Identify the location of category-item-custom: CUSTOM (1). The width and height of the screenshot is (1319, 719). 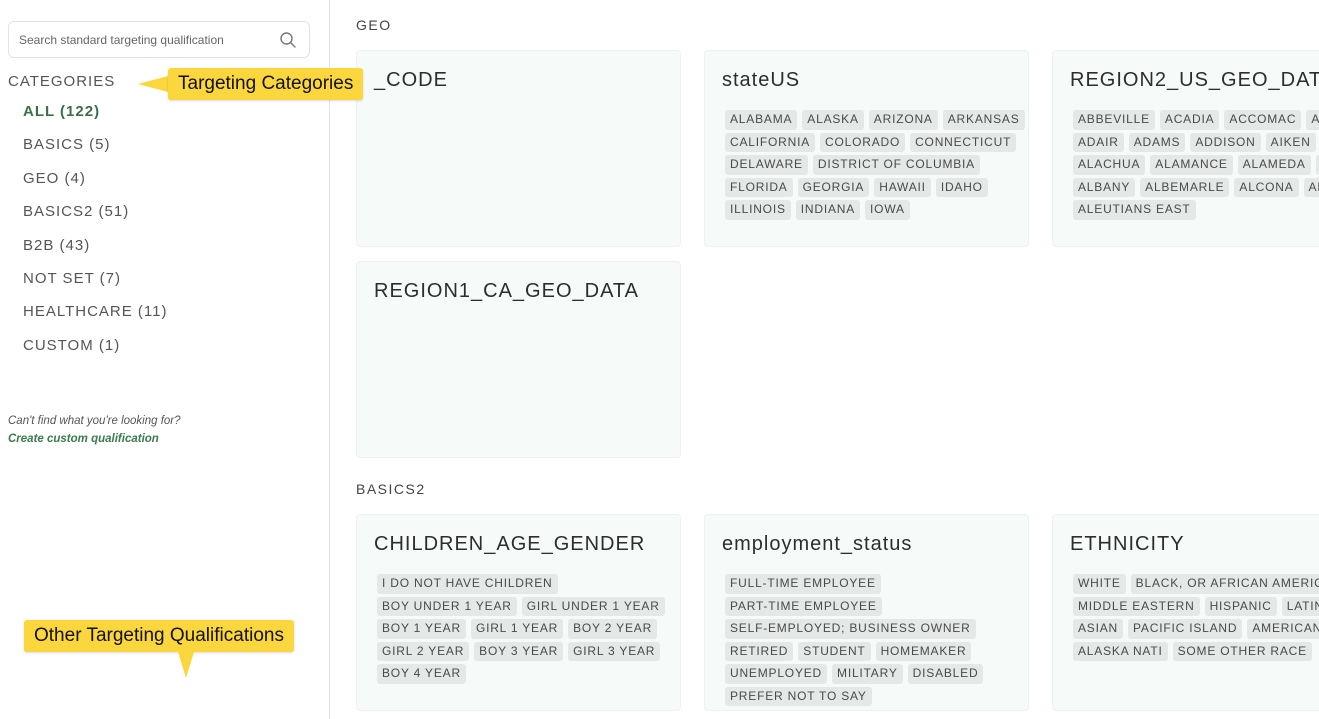
(95, 350).